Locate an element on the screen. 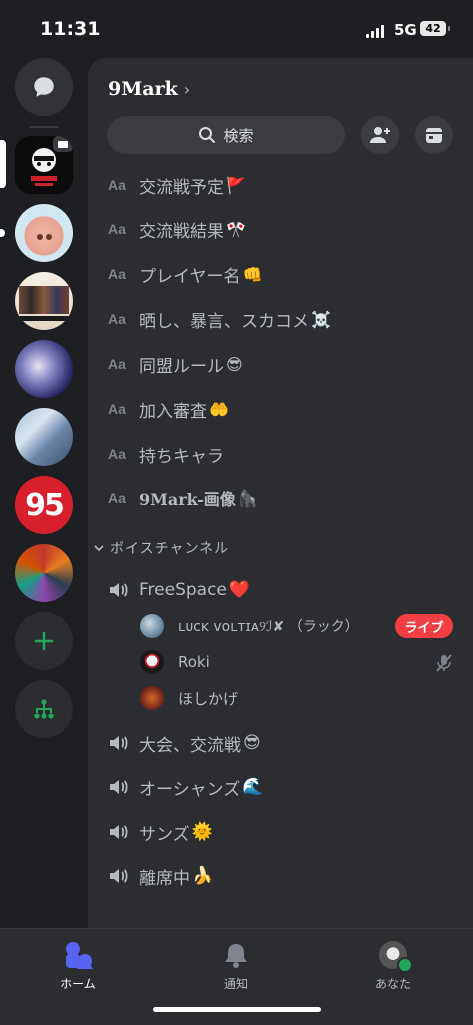 This screenshot has width=473, height=1025. voice-category-header: ボイスチャンネル is located at coordinates (161, 548).